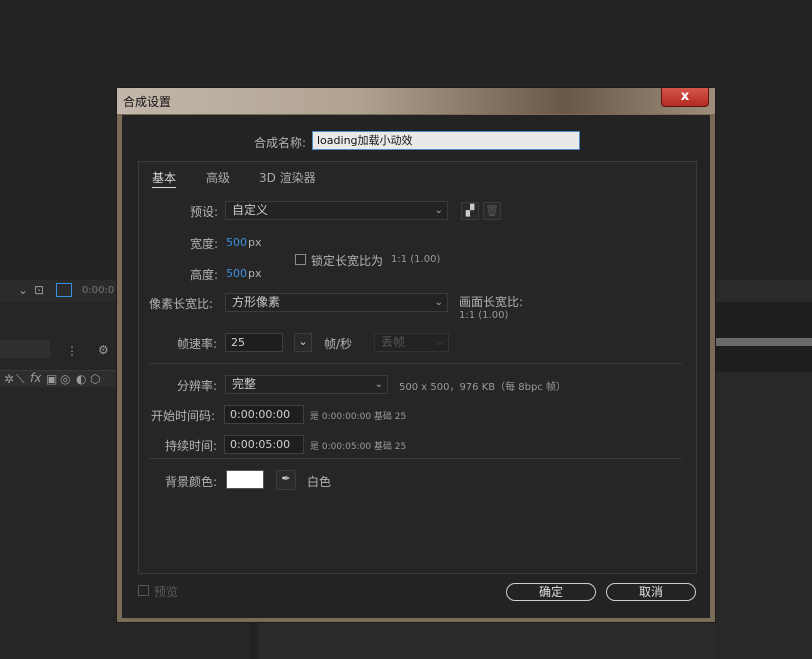  What do you see at coordinates (64, 290) in the screenshot?
I see `region-icon` at bounding box center [64, 290].